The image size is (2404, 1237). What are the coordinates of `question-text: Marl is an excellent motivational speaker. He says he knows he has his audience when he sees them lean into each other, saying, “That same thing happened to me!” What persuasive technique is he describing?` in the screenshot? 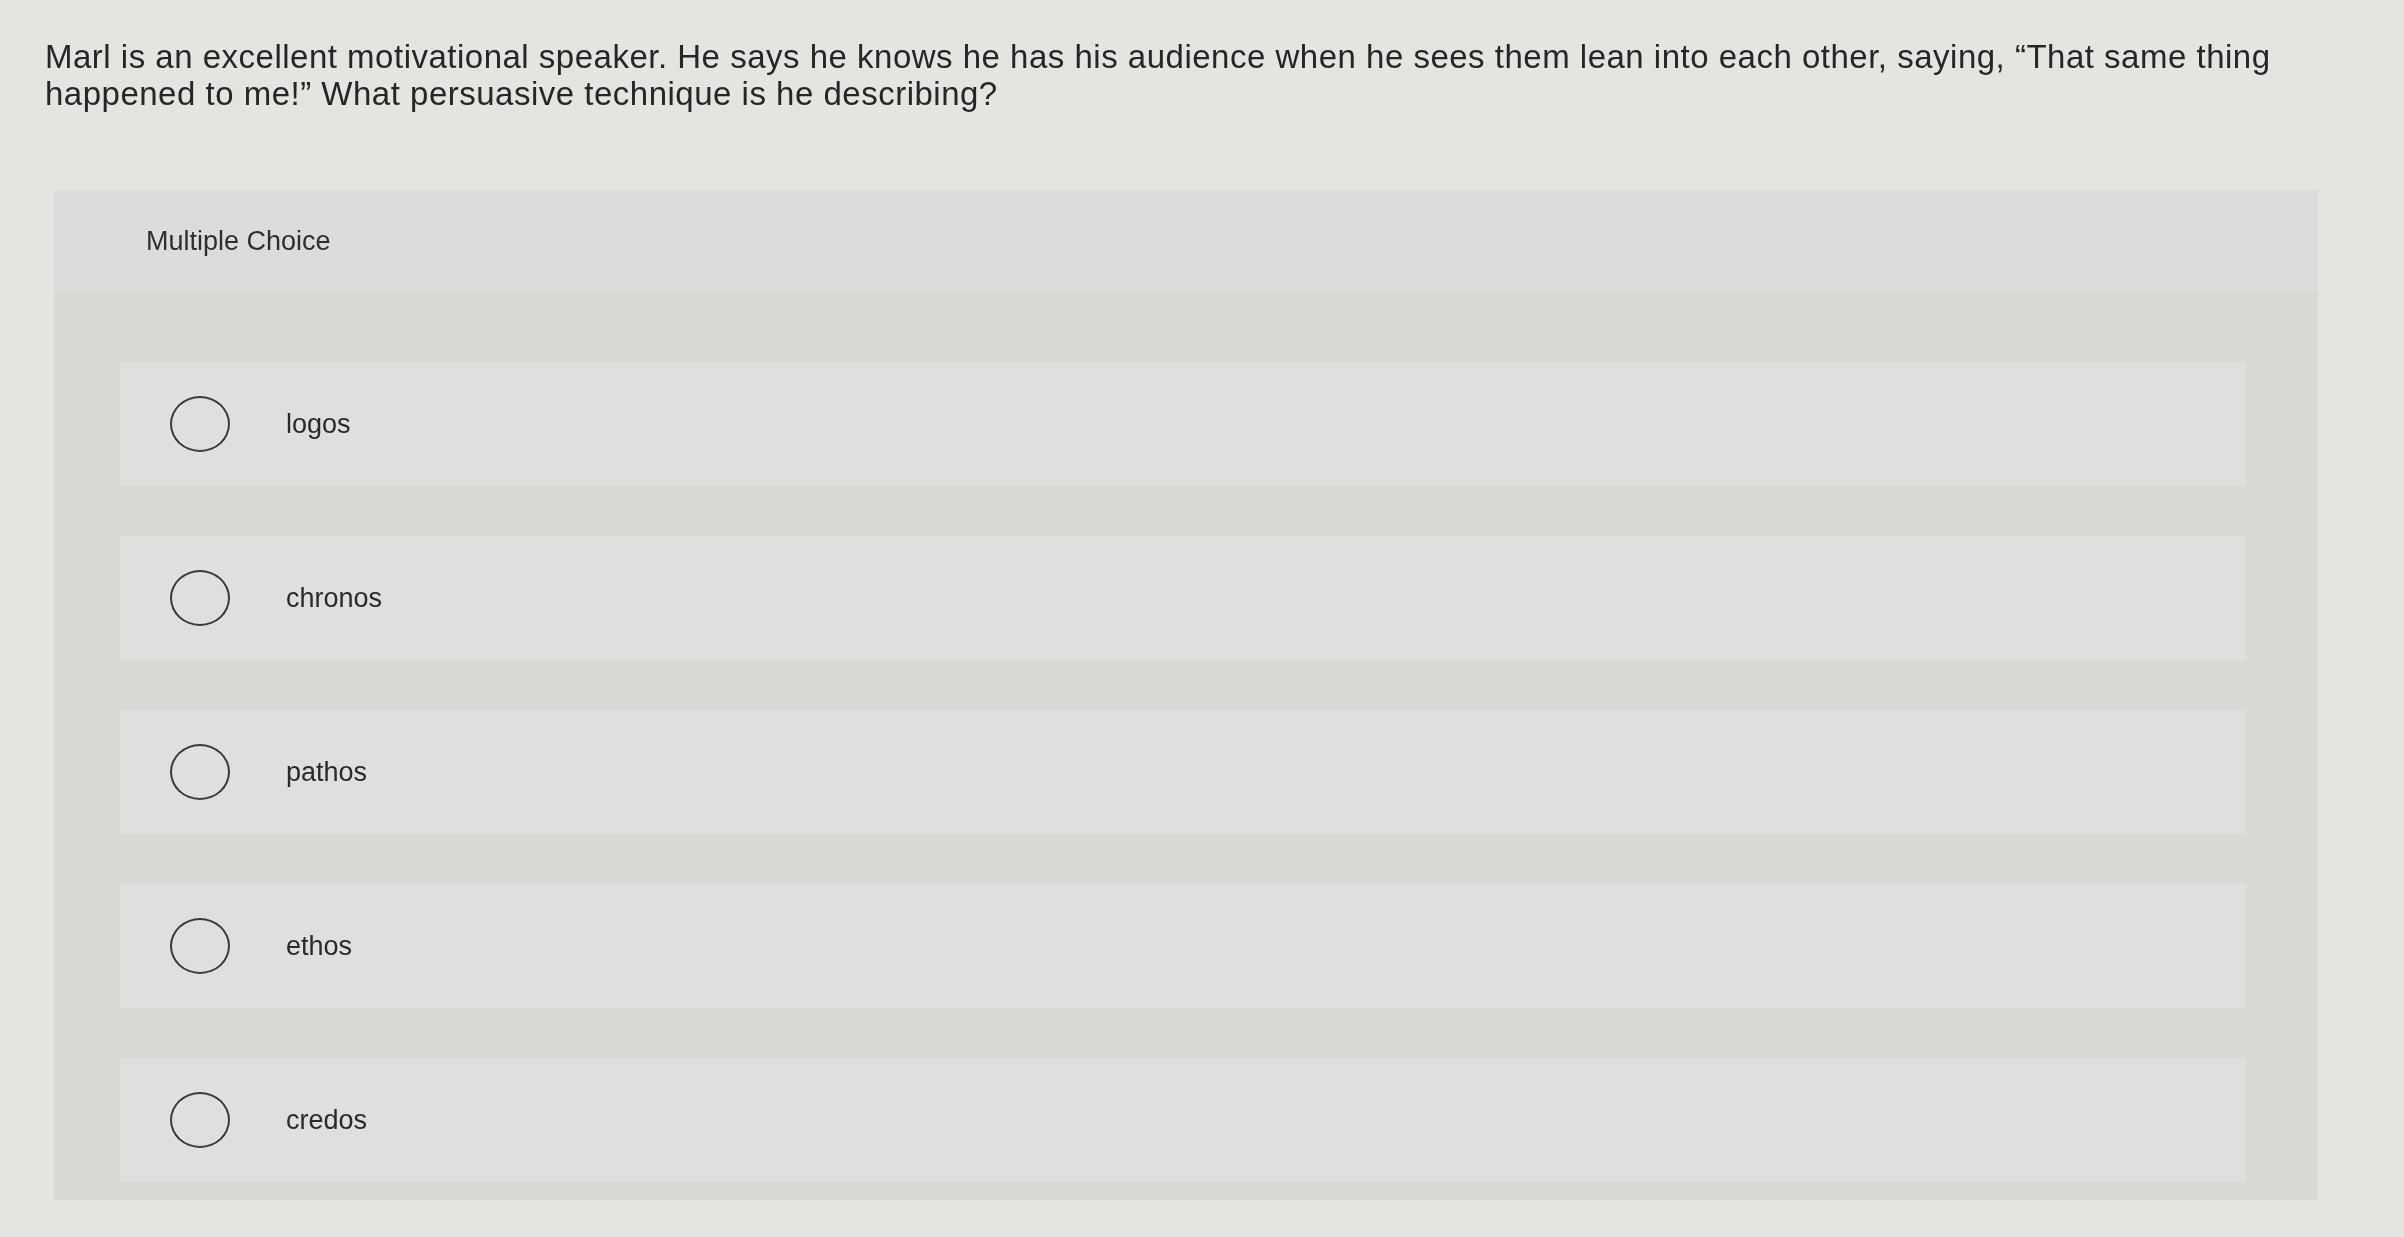 It's located at (1158, 75).